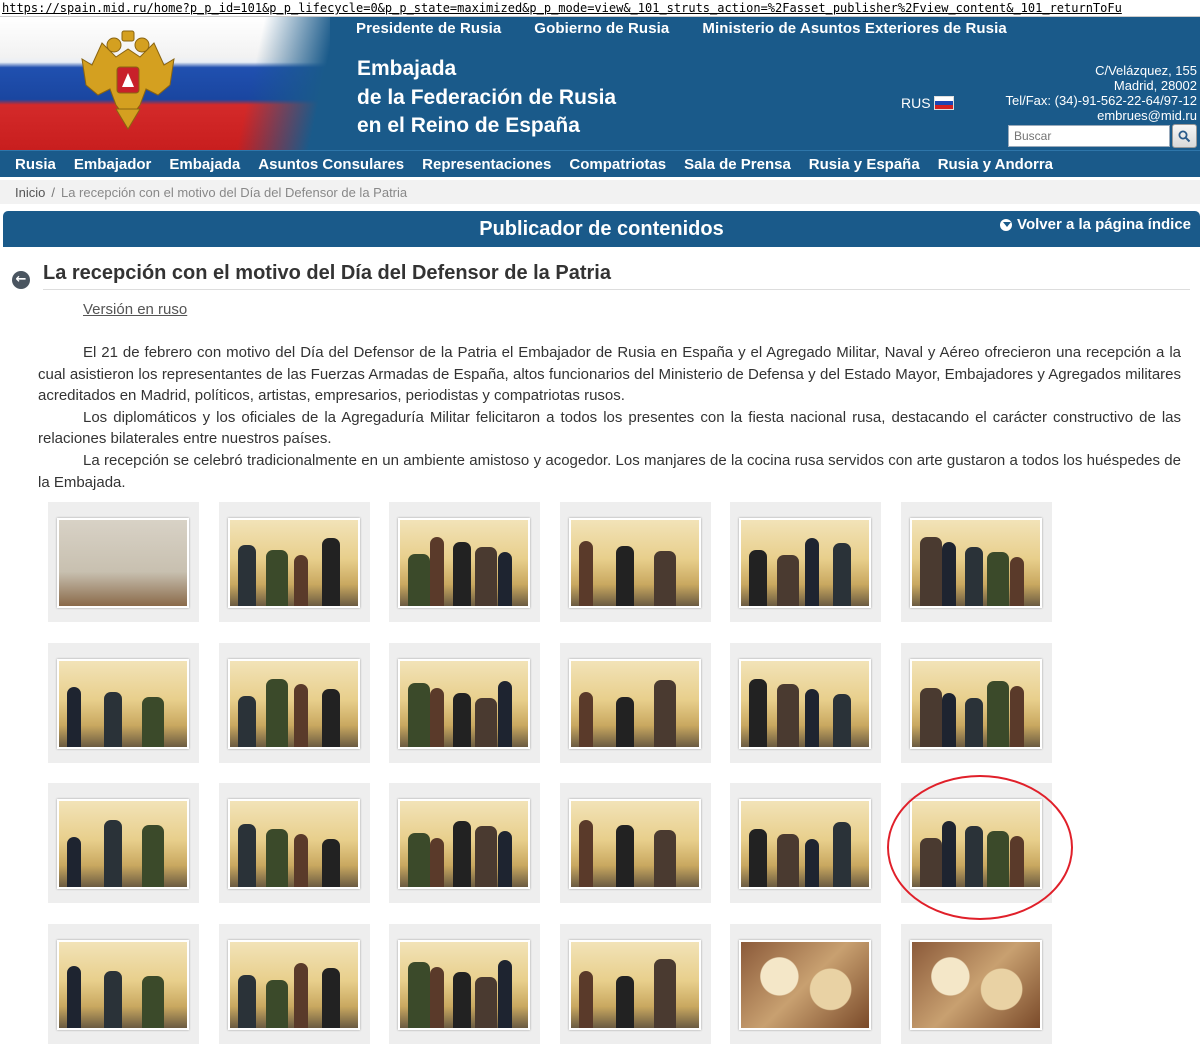 Image resolution: width=1200 pixels, height=1059 pixels. I want to click on link-gobierno: Gobierno de Rusia, so click(601, 28).